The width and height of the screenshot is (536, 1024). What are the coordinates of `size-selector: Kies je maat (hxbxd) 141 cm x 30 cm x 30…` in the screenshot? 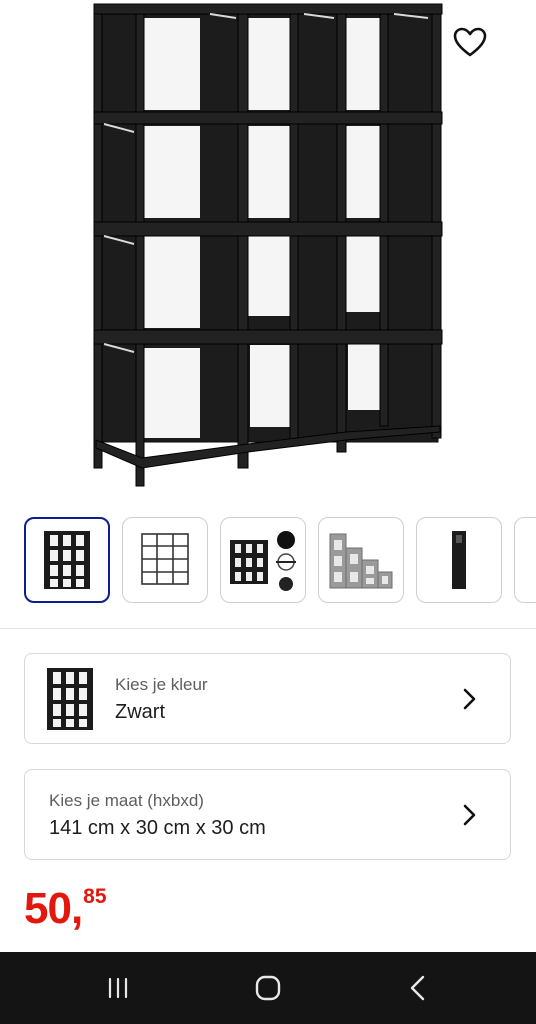 It's located at (267, 814).